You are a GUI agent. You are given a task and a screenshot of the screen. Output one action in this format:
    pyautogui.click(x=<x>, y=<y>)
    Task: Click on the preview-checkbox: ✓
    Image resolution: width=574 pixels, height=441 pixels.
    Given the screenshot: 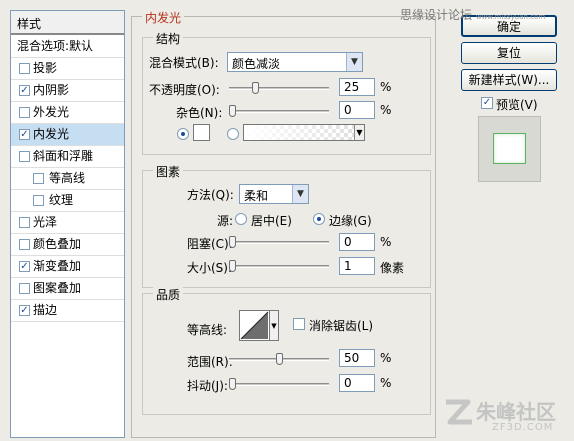 What is the action you would take?
    pyautogui.click(x=487, y=103)
    